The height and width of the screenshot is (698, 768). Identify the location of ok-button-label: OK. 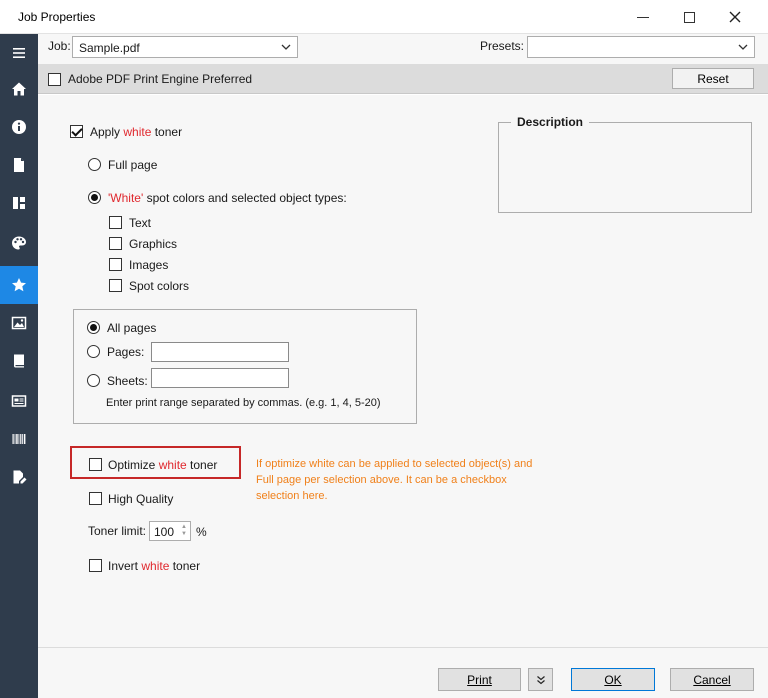
(613, 679).